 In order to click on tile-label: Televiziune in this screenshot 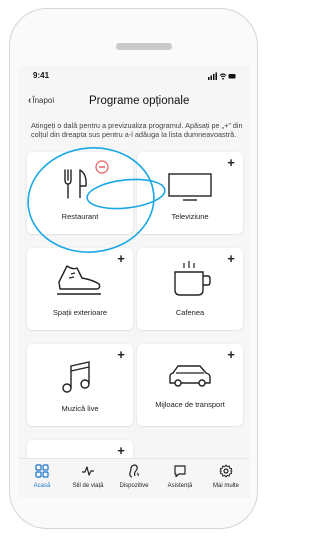, I will do `click(190, 216)`.